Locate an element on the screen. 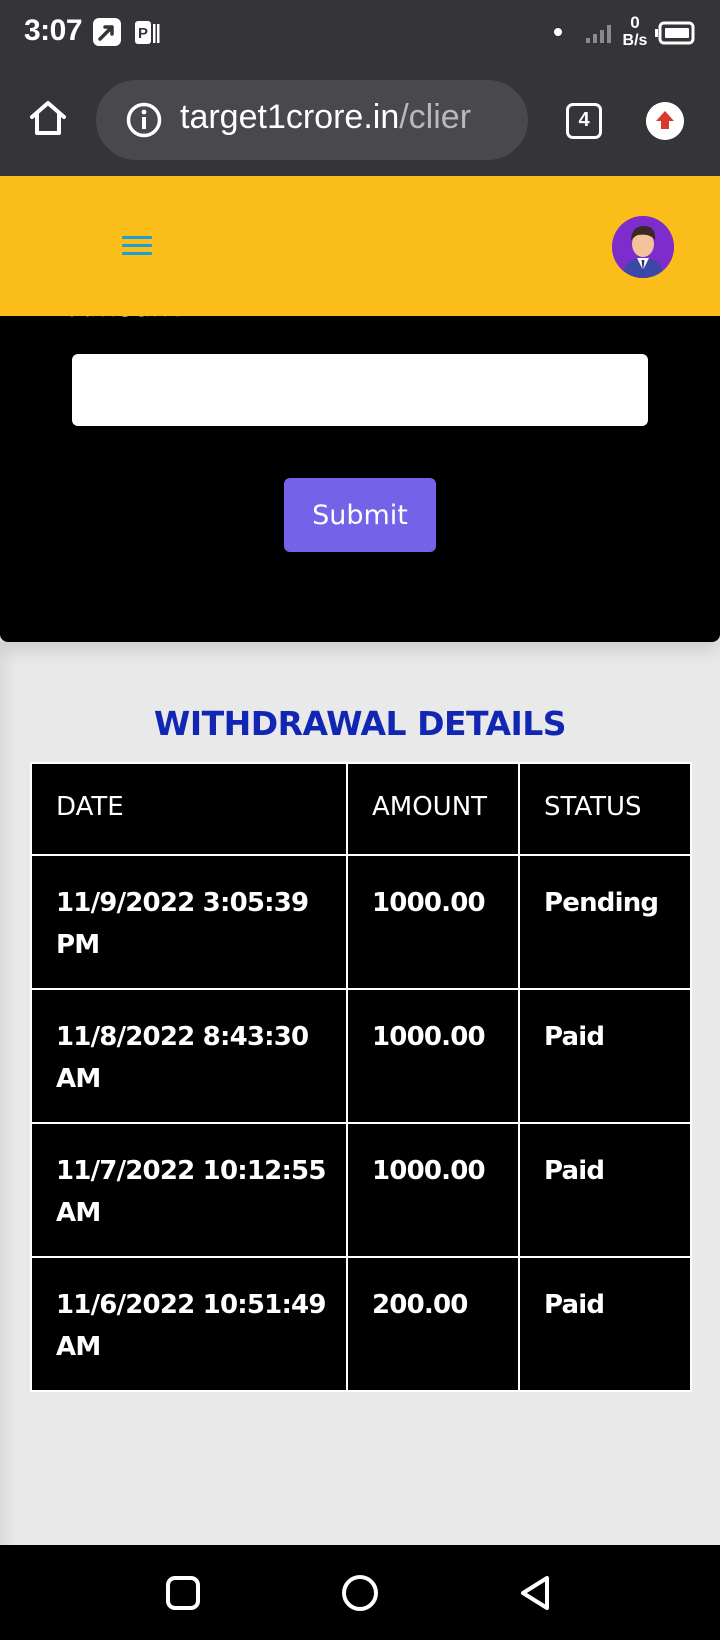 The height and width of the screenshot is (1640, 720). home-circle-icon is located at coordinates (360, 1593).